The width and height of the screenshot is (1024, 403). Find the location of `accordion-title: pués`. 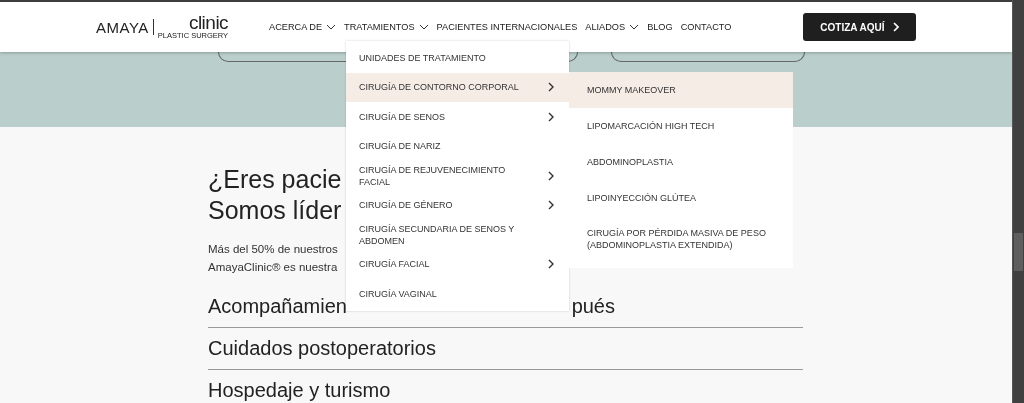

accordion-title: pués is located at coordinates (593, 306).